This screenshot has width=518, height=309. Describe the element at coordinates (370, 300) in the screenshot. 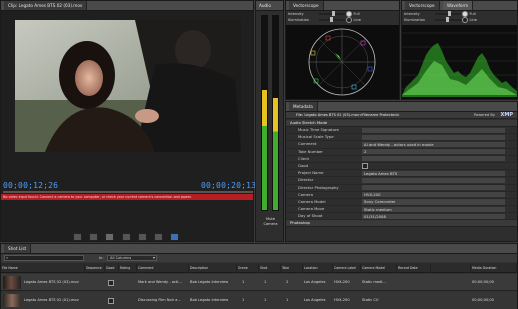

I see `cell-camera-model: Static CU` at that location.